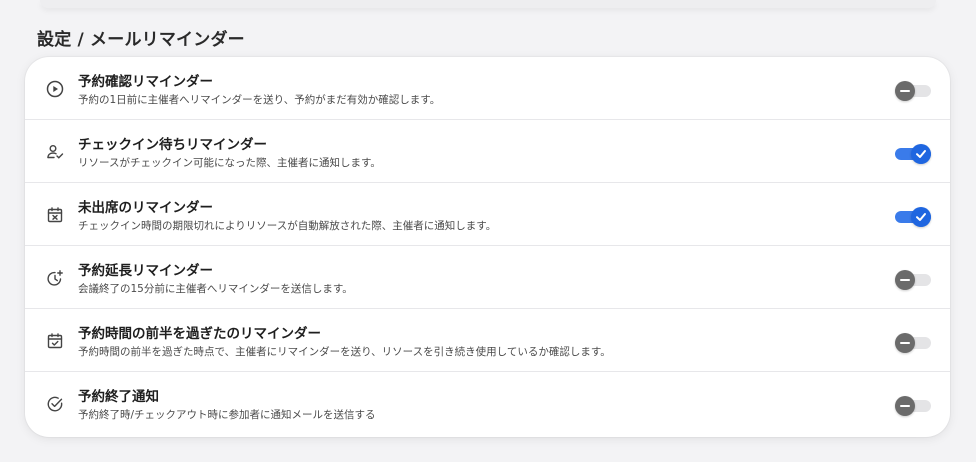  What do you see at coordinates (55, 89) in the screenshot?
I see `play-circle-icon` at bounding box center [55, 89].